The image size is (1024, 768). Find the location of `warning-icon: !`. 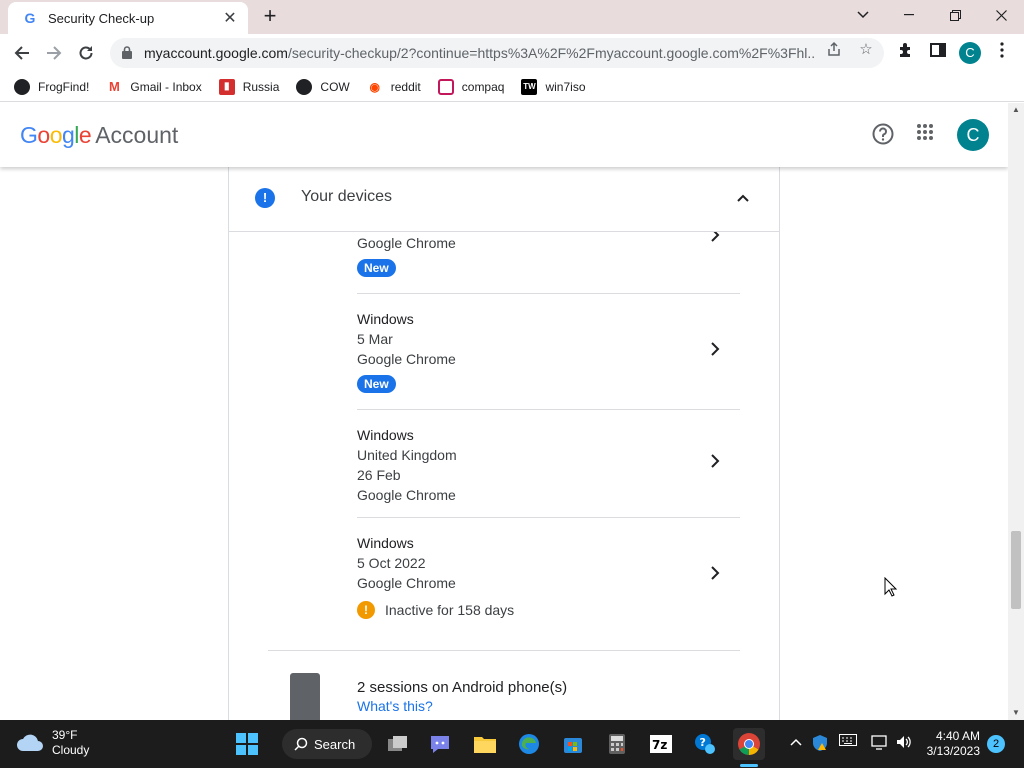

warning-icon: ! is located at coordinates (366, 610).